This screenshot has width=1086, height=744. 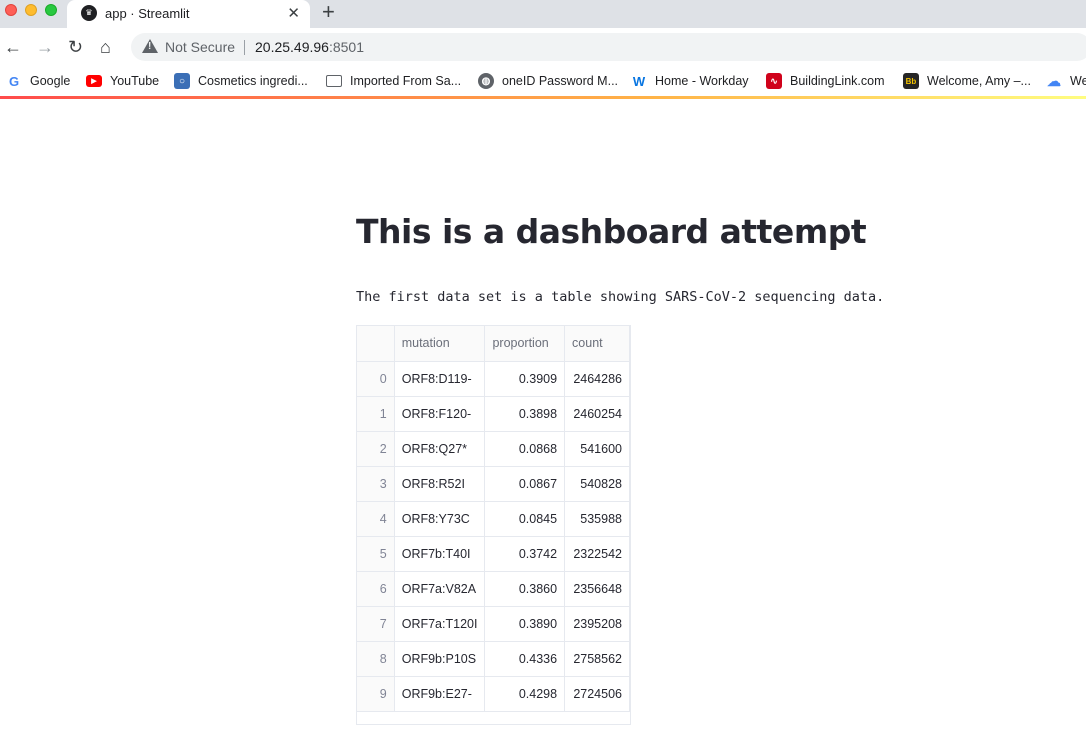 I want to click on cell-mutation: ORF9b:P10S, so click(x=440, y=659).